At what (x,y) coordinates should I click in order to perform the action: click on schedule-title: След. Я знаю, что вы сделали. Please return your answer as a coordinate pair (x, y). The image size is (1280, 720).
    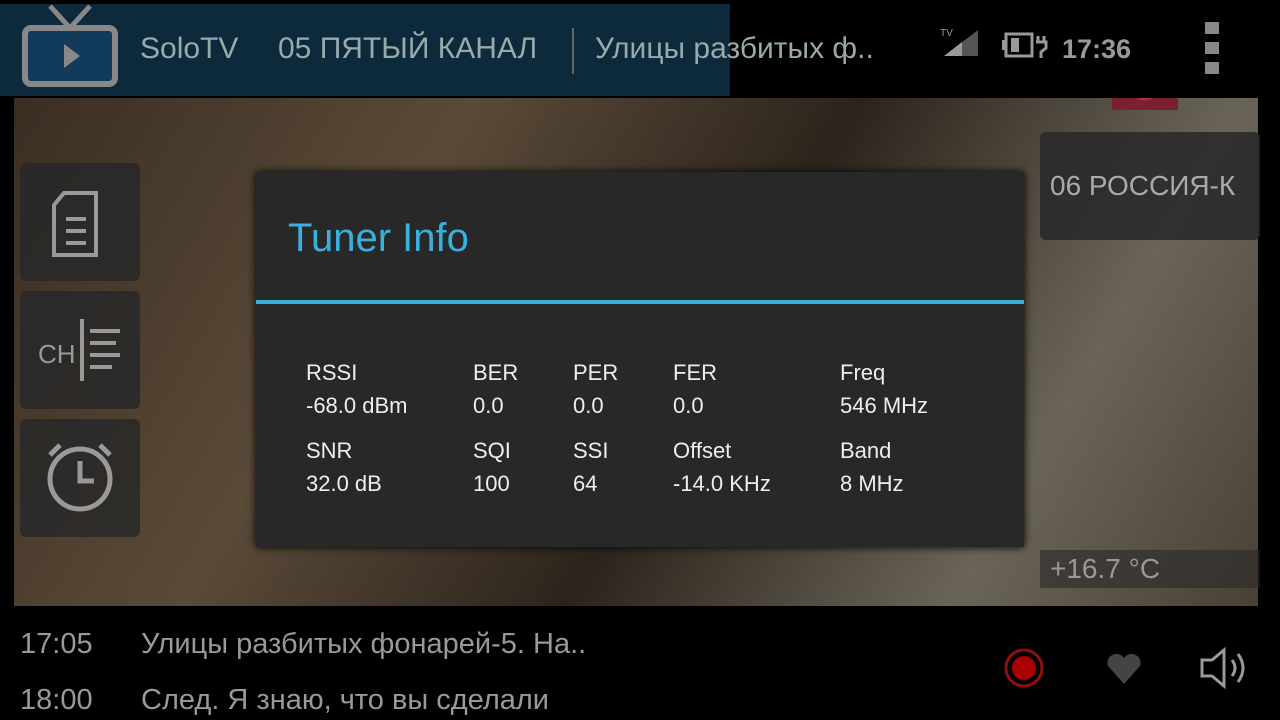
    Looking at the image, I should click on (345, 700).